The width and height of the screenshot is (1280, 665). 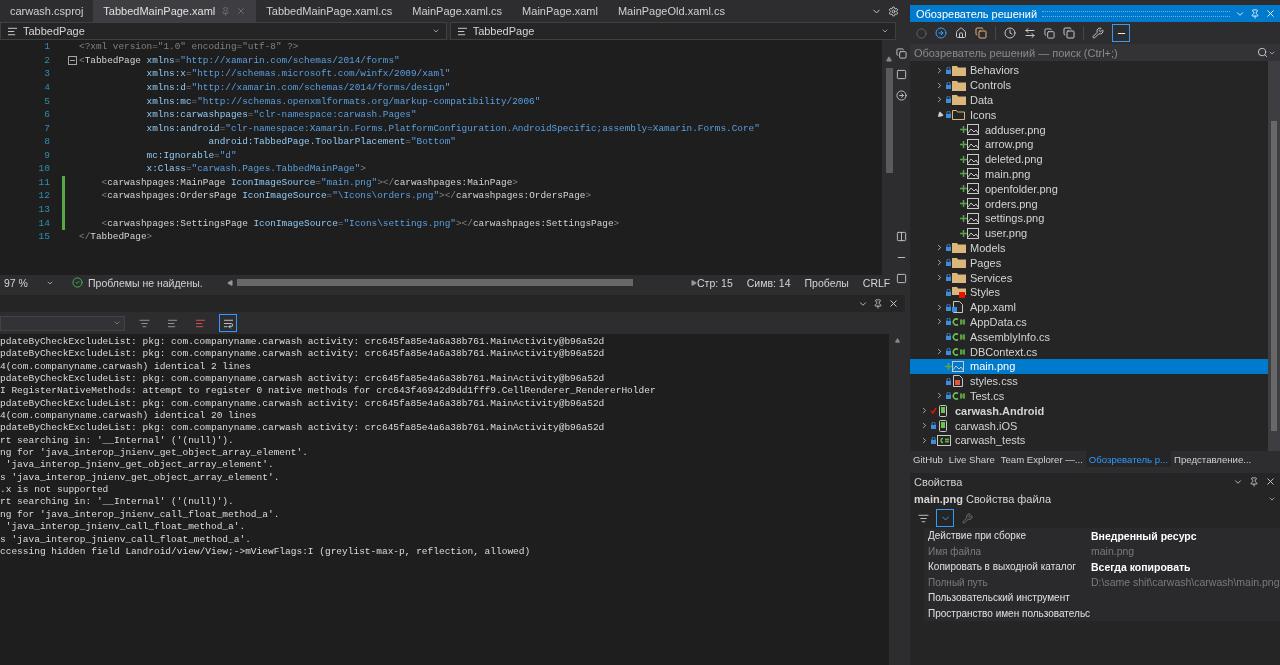 What do you see at coordinates (1089, 70) in the screenshot?
I see `tree-item: Behaviors` at bounding box center [1089, 70].